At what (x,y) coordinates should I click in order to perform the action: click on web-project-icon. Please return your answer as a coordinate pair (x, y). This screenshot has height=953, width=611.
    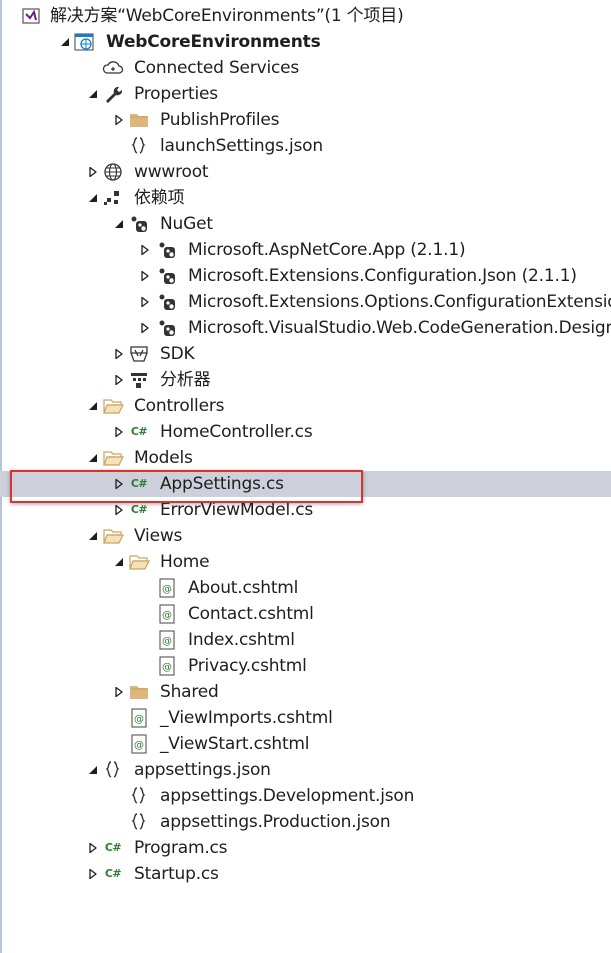
    Looking at the image, I should click on (85, 42).